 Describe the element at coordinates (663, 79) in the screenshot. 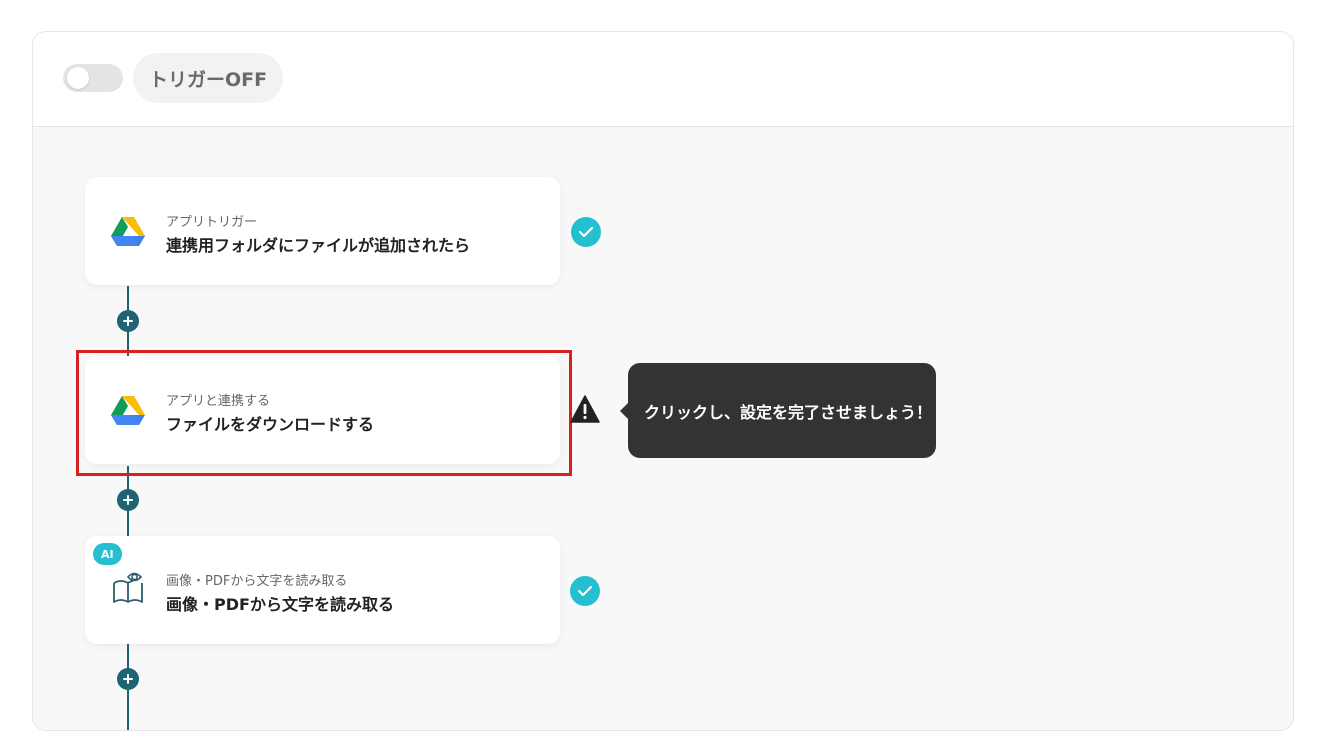

I see `panel-header: トリガーOFF` at that location.